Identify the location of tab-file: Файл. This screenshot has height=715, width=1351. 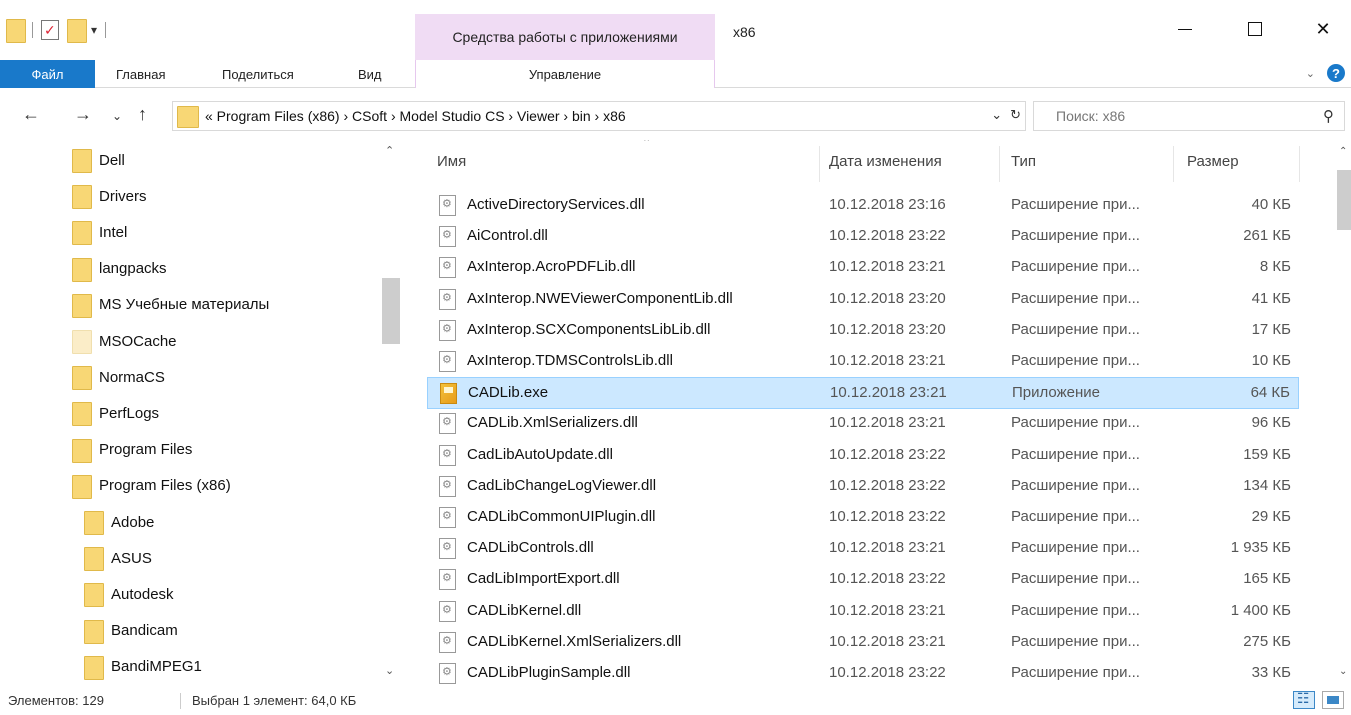
(47, 74).